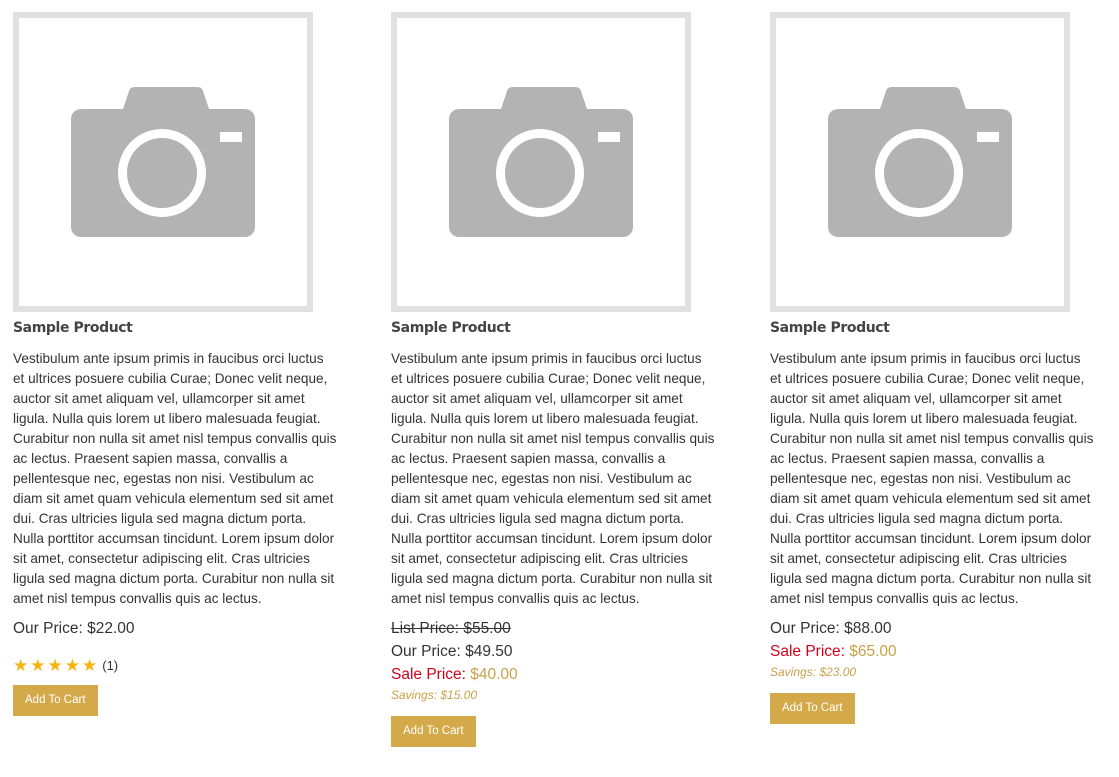 The image size is (1119, 777). What do you see at coordinates (494, 674) in the screenshot?
I see `sale-price-value: $40.00` at bounding box center [494, 674].